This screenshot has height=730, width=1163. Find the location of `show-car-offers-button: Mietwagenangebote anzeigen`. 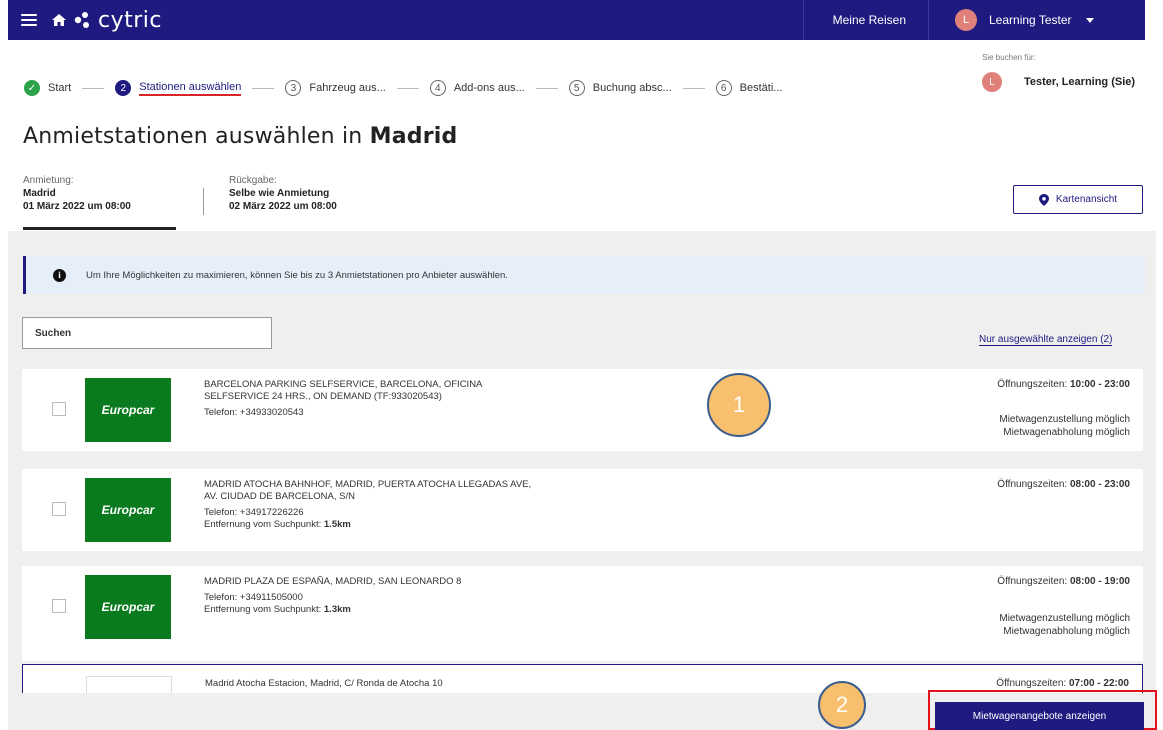

show-car-offers-button: Mietwagenangebote anzeigen is located at coordinates (1039, 716).